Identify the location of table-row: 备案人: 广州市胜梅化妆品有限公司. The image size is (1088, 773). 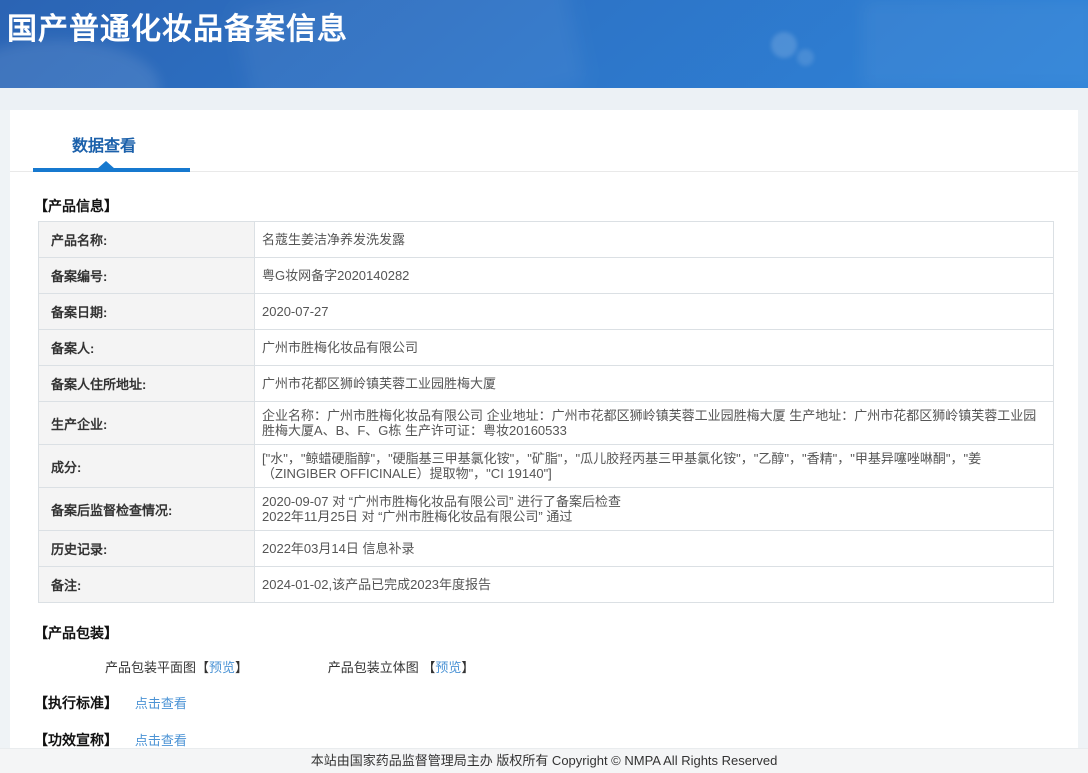
(546, 347).